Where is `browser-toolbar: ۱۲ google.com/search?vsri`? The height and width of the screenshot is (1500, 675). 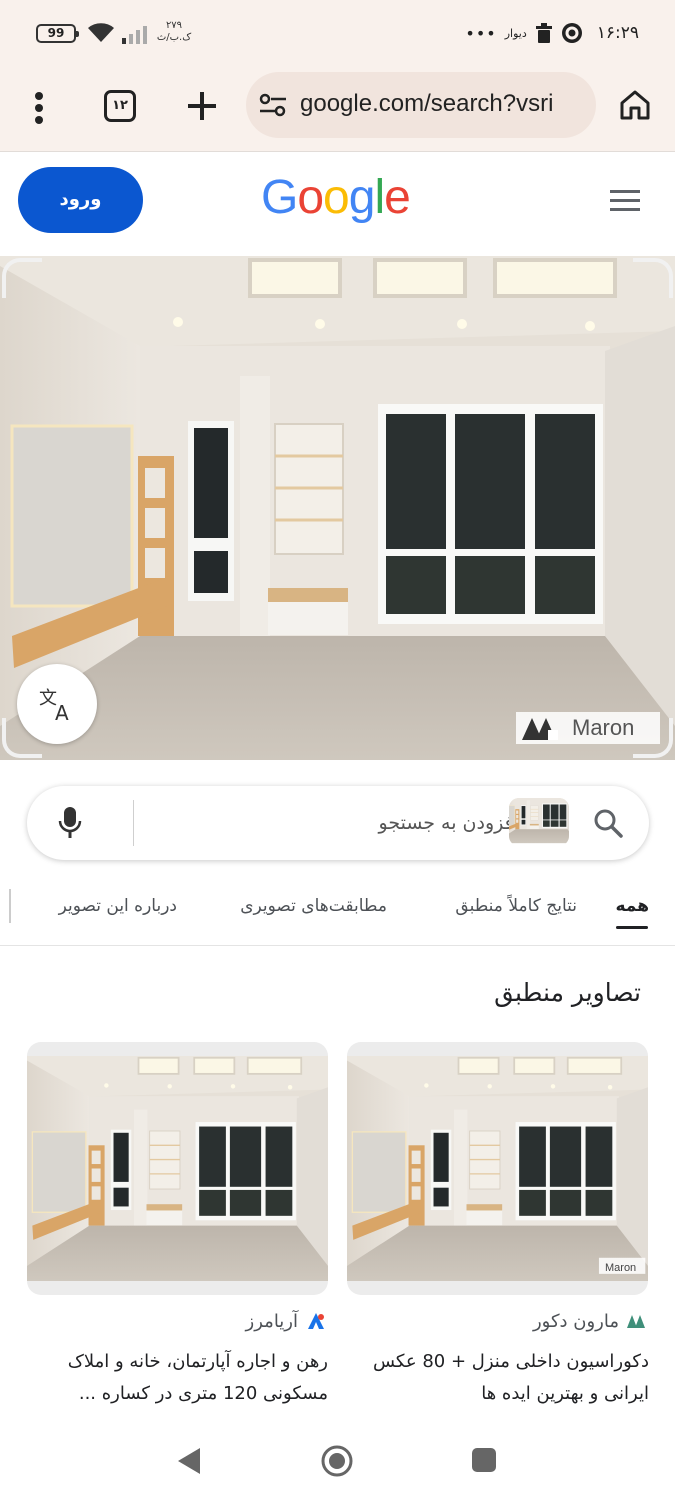 browser-toolbar: ۱۲ google.com/search?vsri is located at coordinates (337, 109).